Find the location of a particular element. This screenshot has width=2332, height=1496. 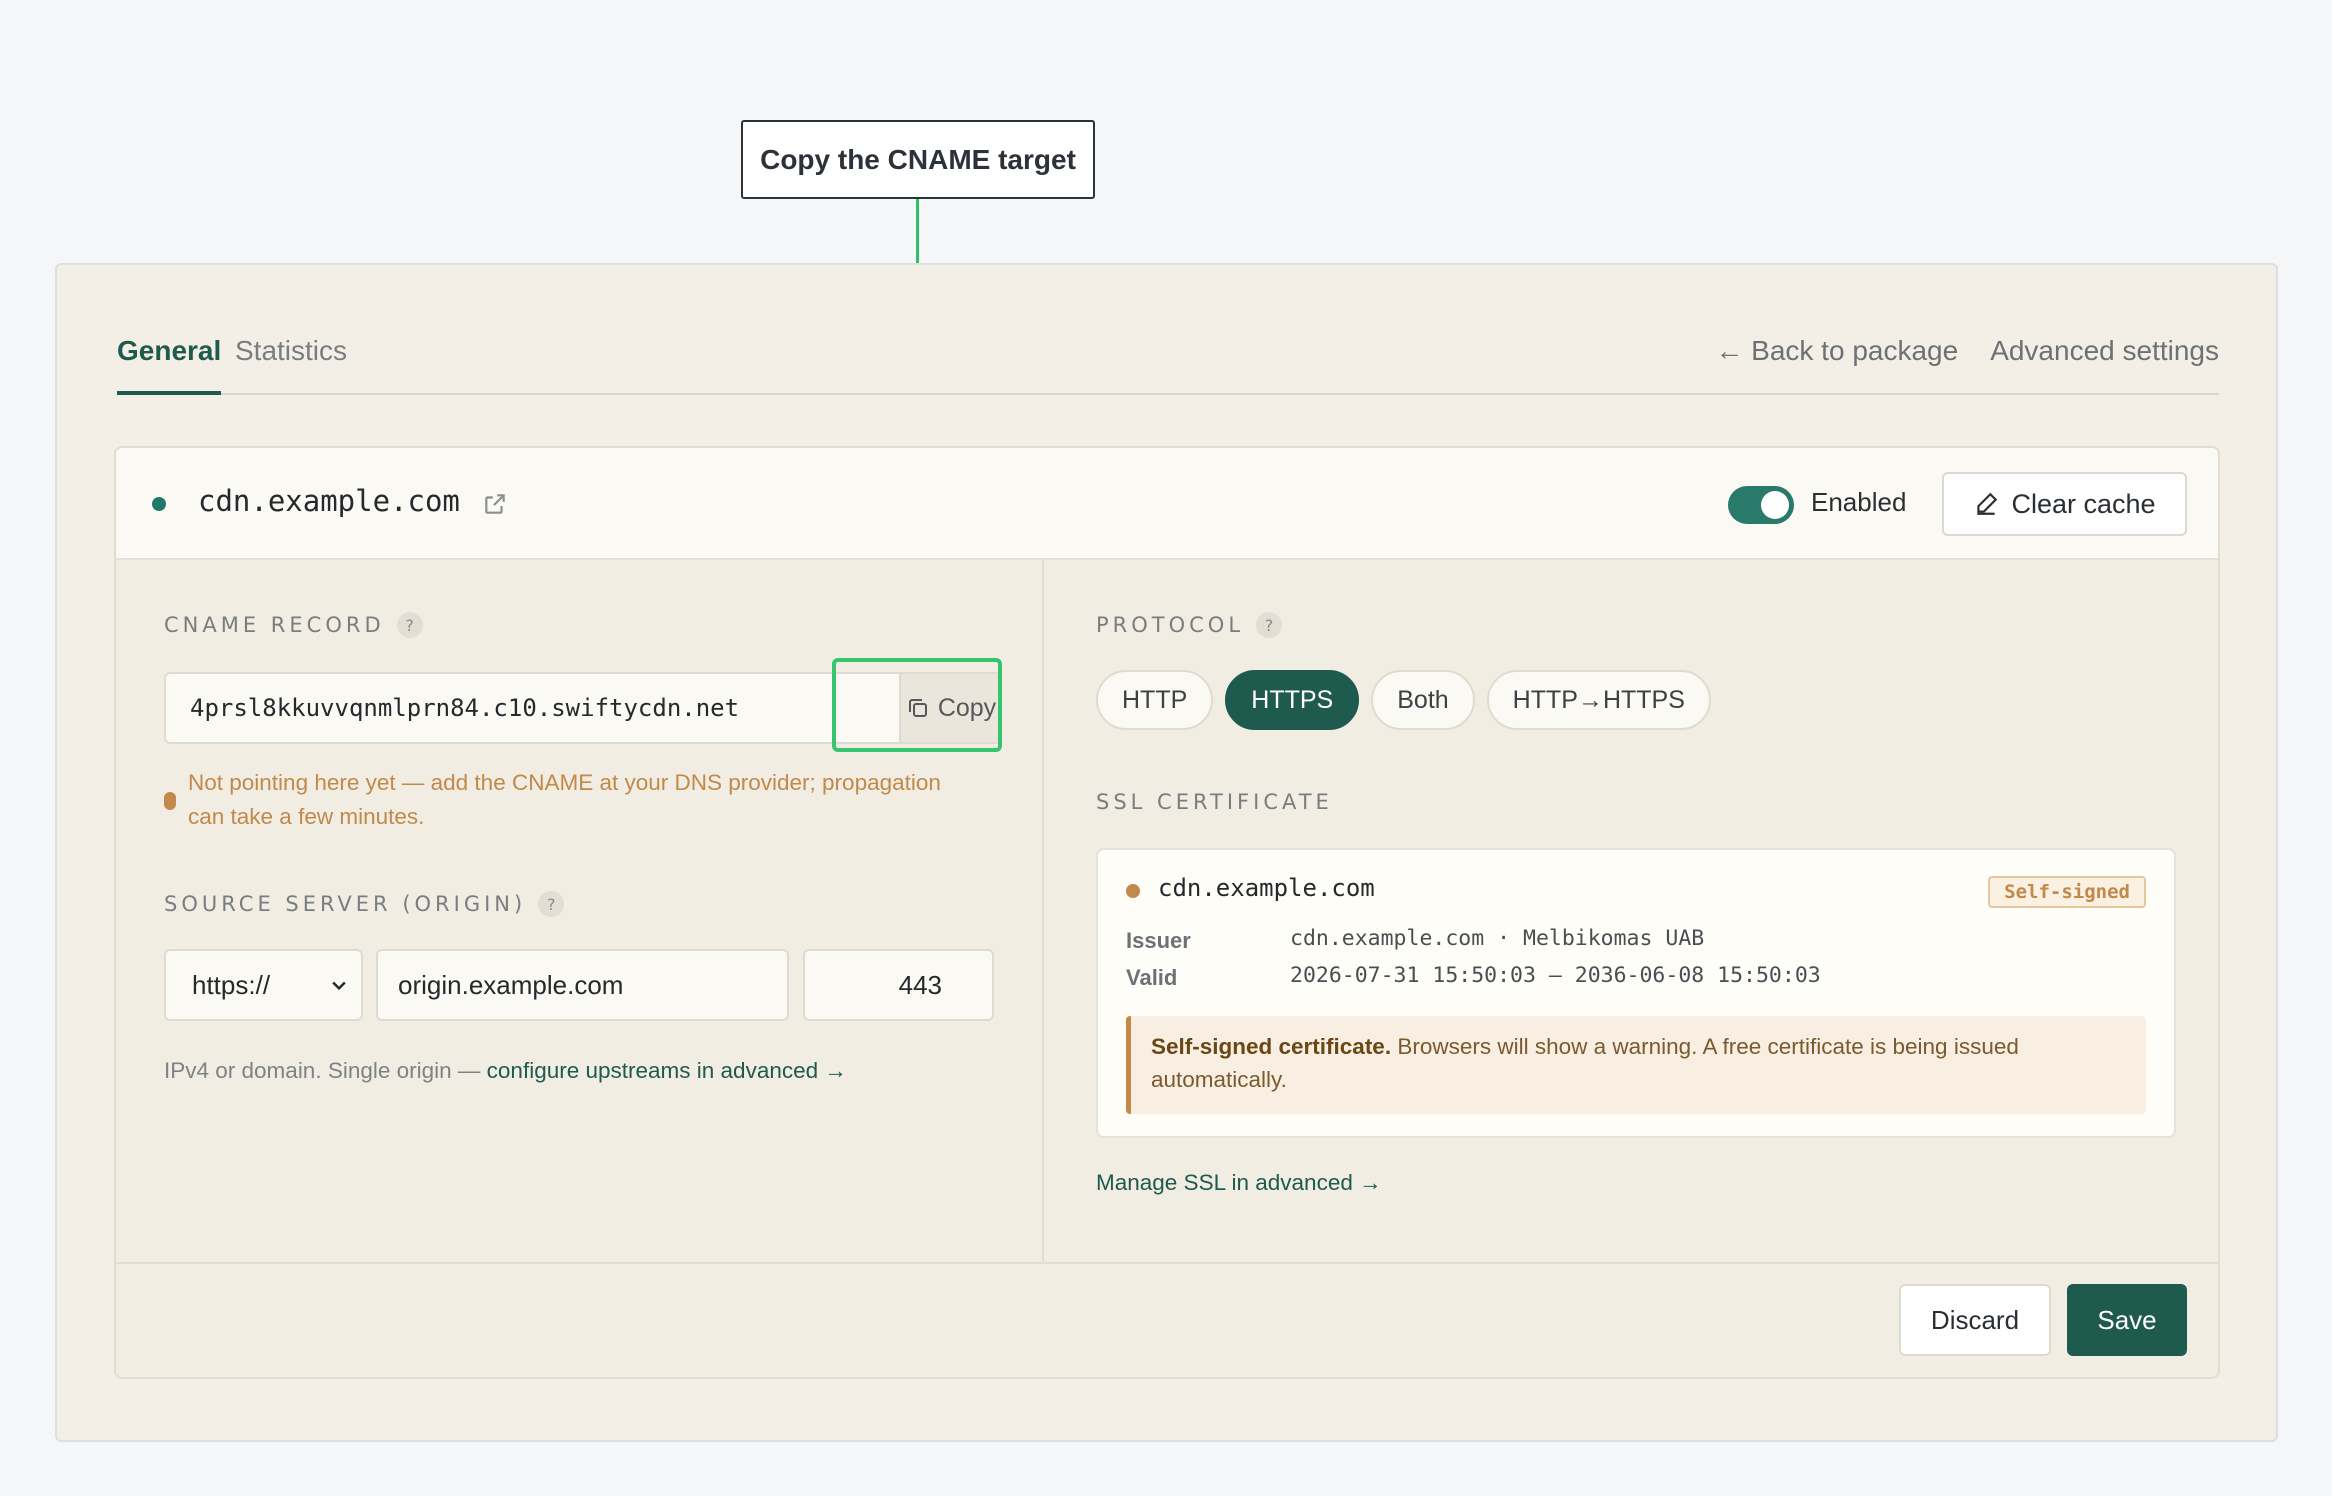

ssl-domain: cdn.example.com is located at coordinates (1266, 888).